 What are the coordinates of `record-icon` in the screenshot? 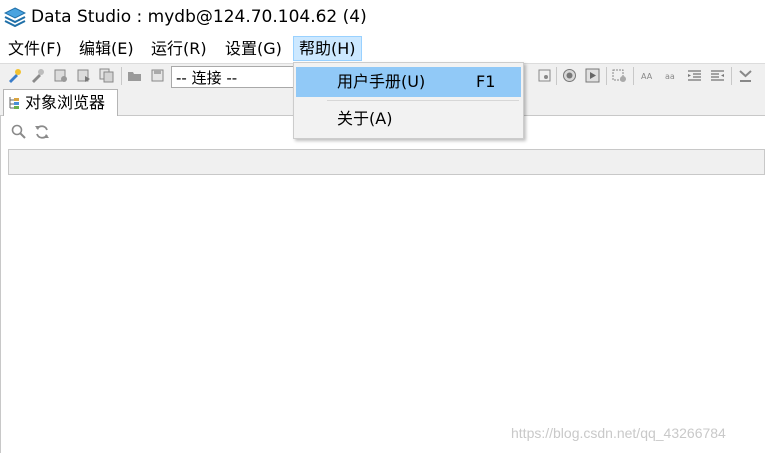 It's located at (569, 75).